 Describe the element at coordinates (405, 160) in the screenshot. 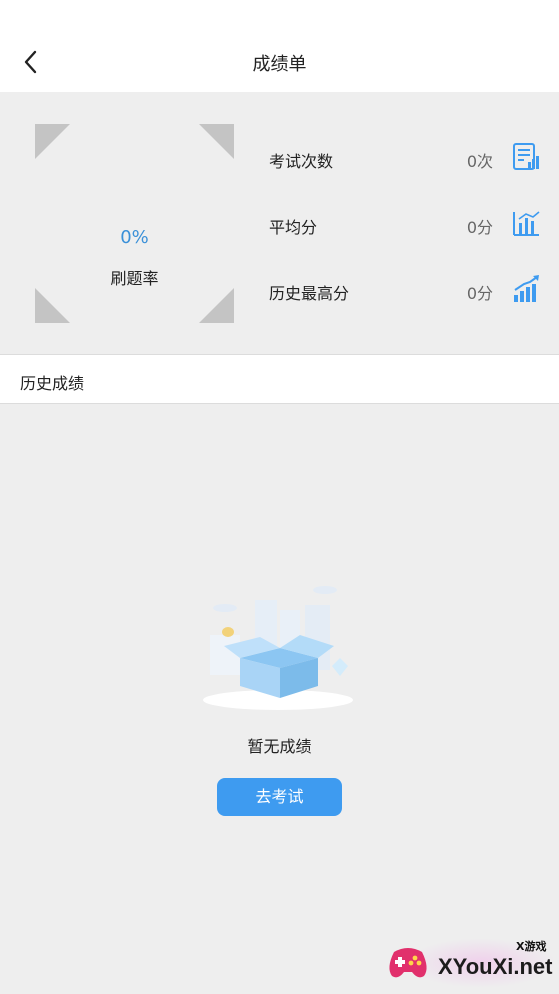

I see `stat-exam-count: 考试次数 0次` at that location.